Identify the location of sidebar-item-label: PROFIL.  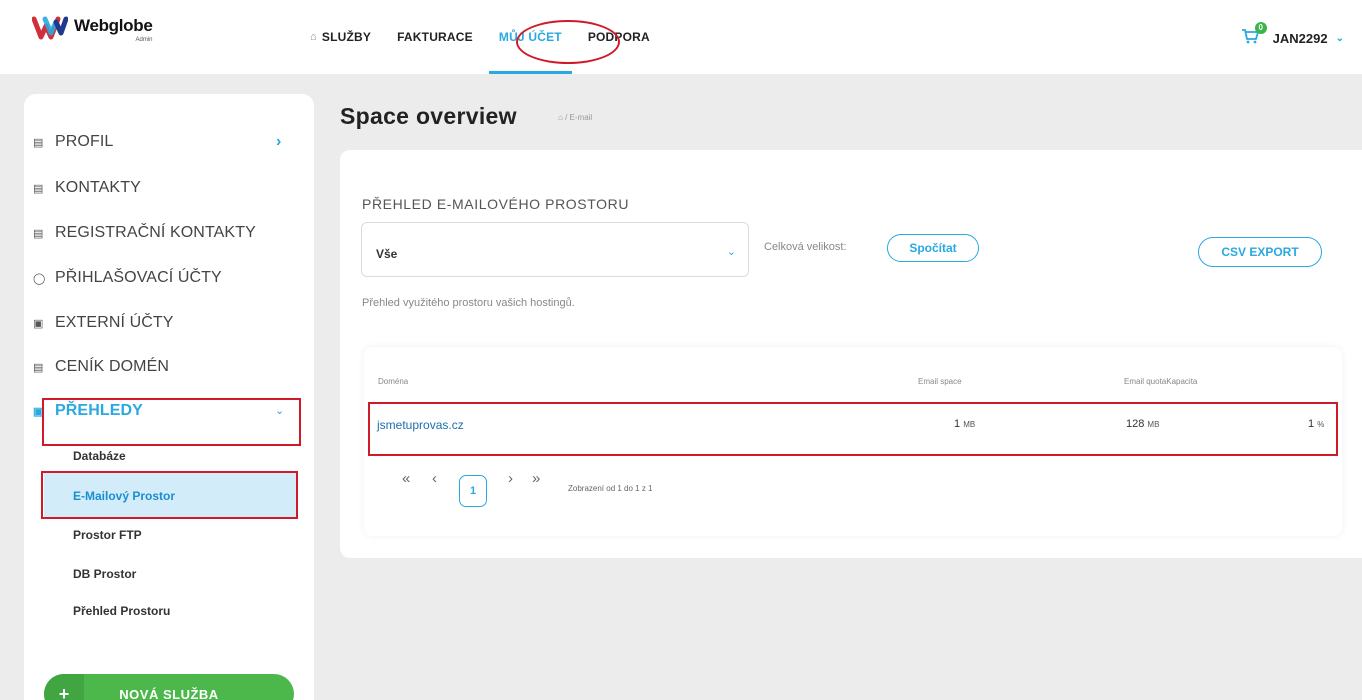
(84, 141).